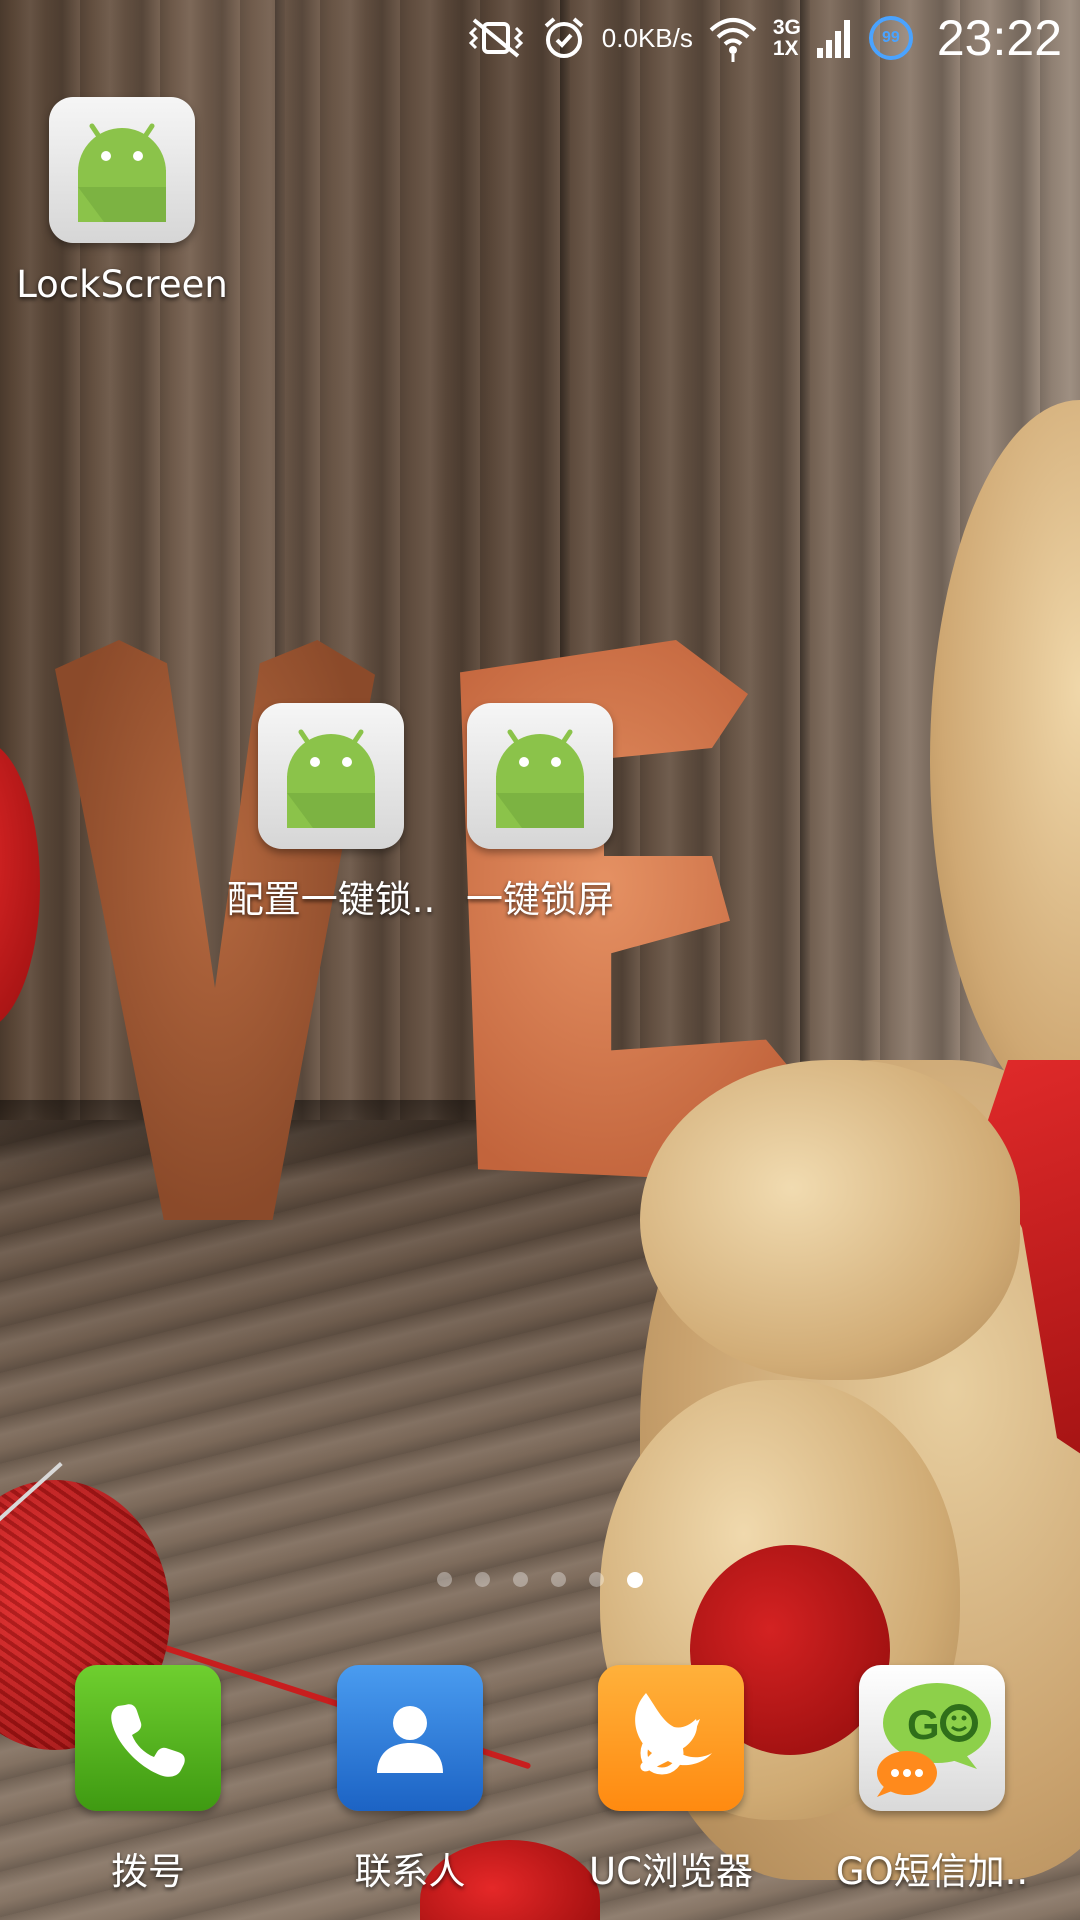 Image resolution: width=1080 pixels, height=1920 pixels. I want to click on dock-app-go-sms: G GO短信加.., so click(932, 1780).